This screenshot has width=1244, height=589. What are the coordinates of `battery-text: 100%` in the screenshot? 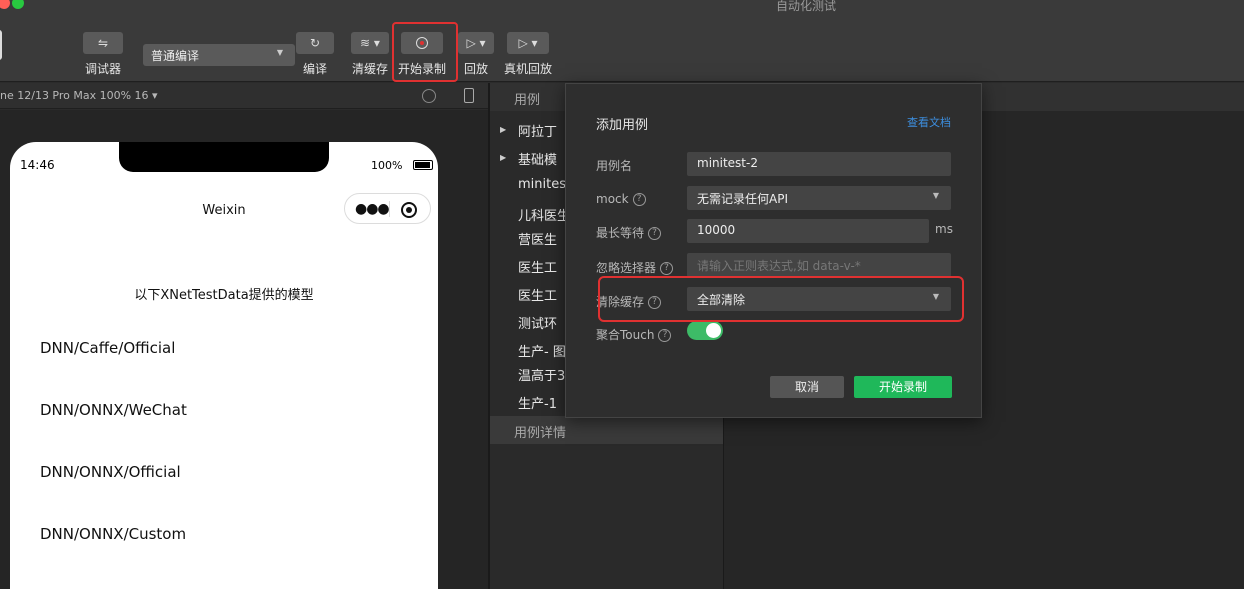 It's located at (387, 165).